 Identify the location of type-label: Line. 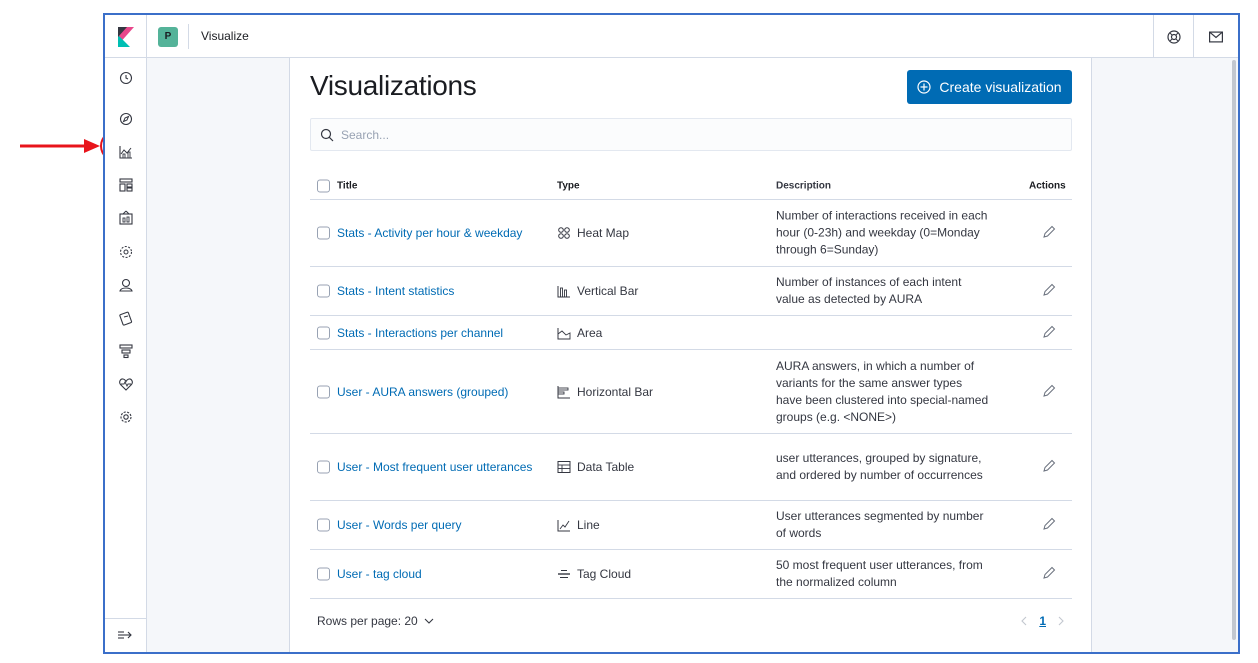
(588, 525).